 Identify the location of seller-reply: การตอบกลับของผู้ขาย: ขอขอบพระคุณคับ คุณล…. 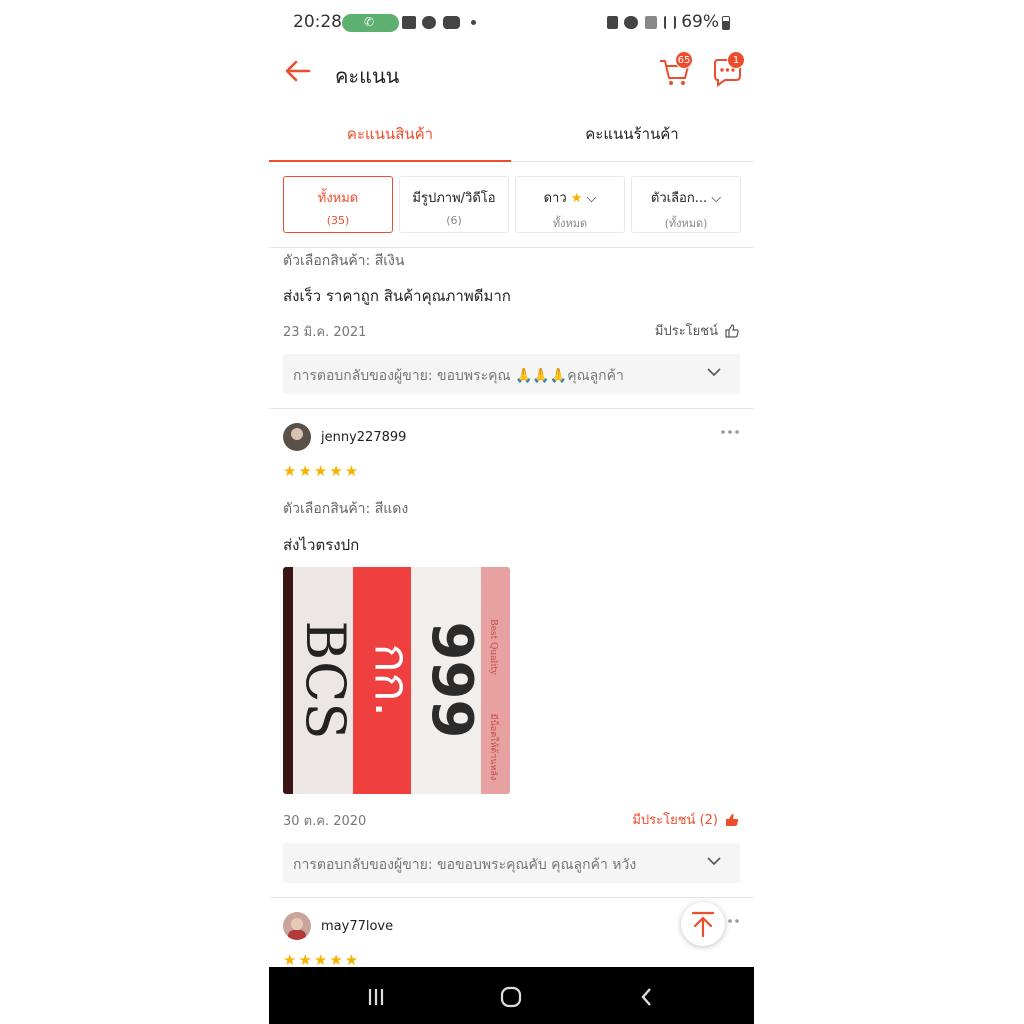
(511, 863).